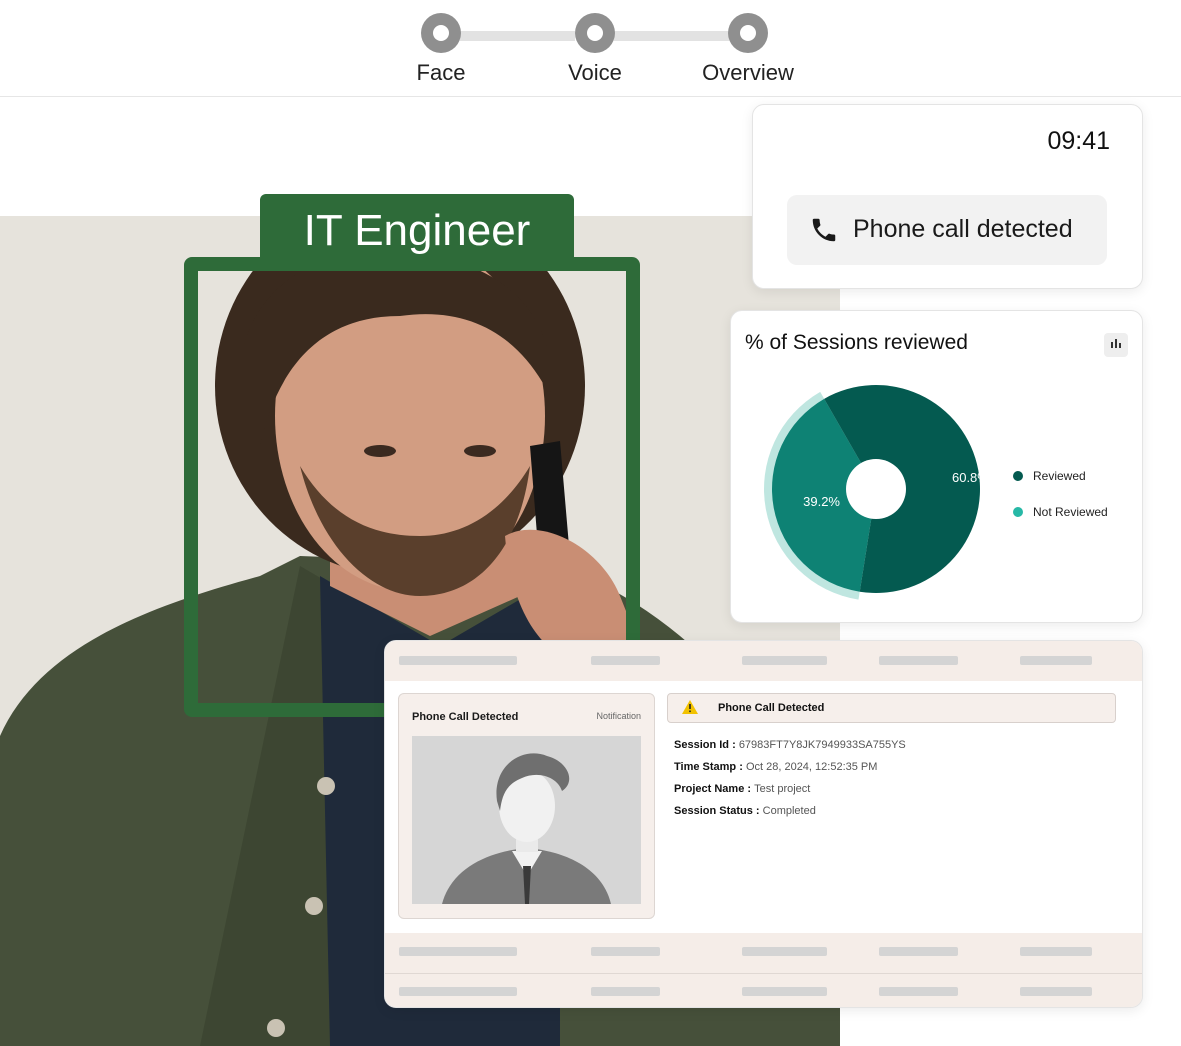 Image resolution: width=1181 pixels, height=1046 pixels. What do you see at coordinates (417, 229) in the screenshot?
I see `role-label: IT Engineer` at bounding box center [417, 229].